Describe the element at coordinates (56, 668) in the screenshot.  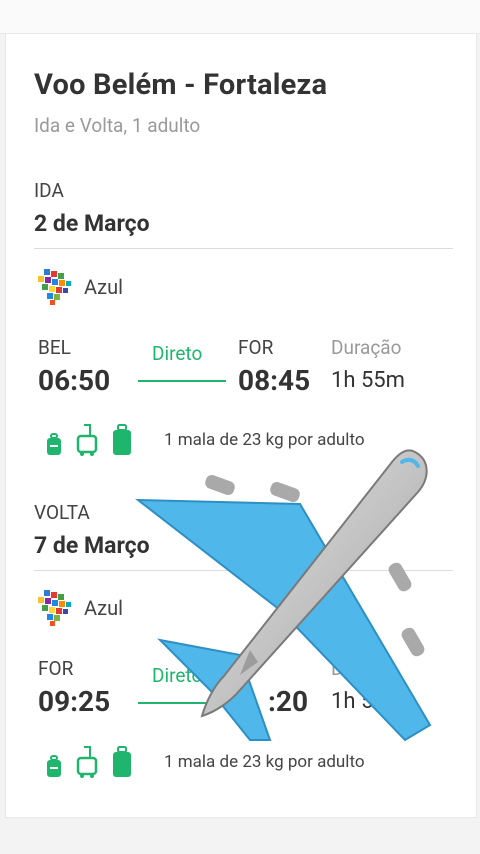
I see `origin-code: FOR` at that location.